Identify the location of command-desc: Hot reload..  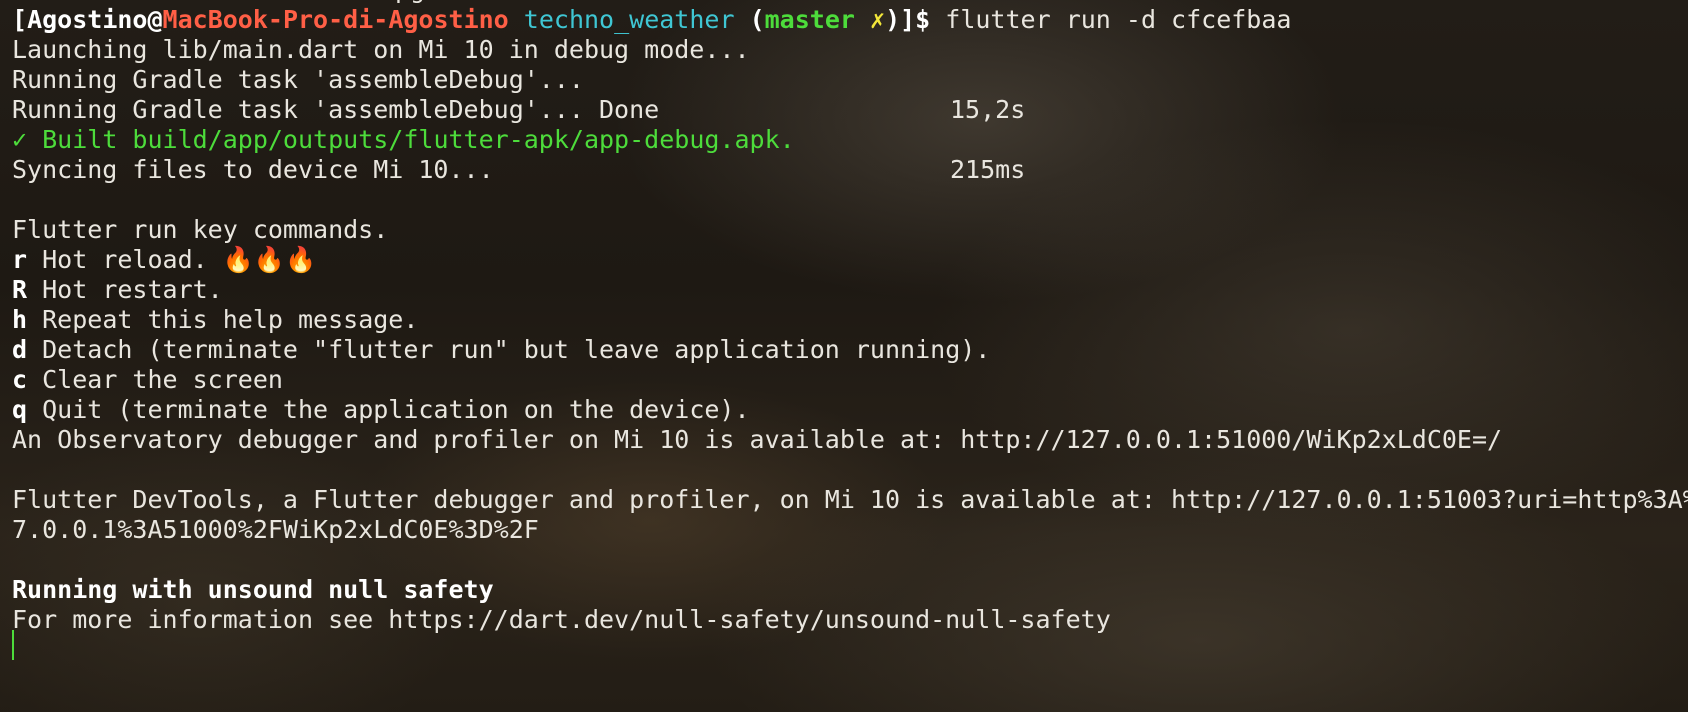
(125, 259).